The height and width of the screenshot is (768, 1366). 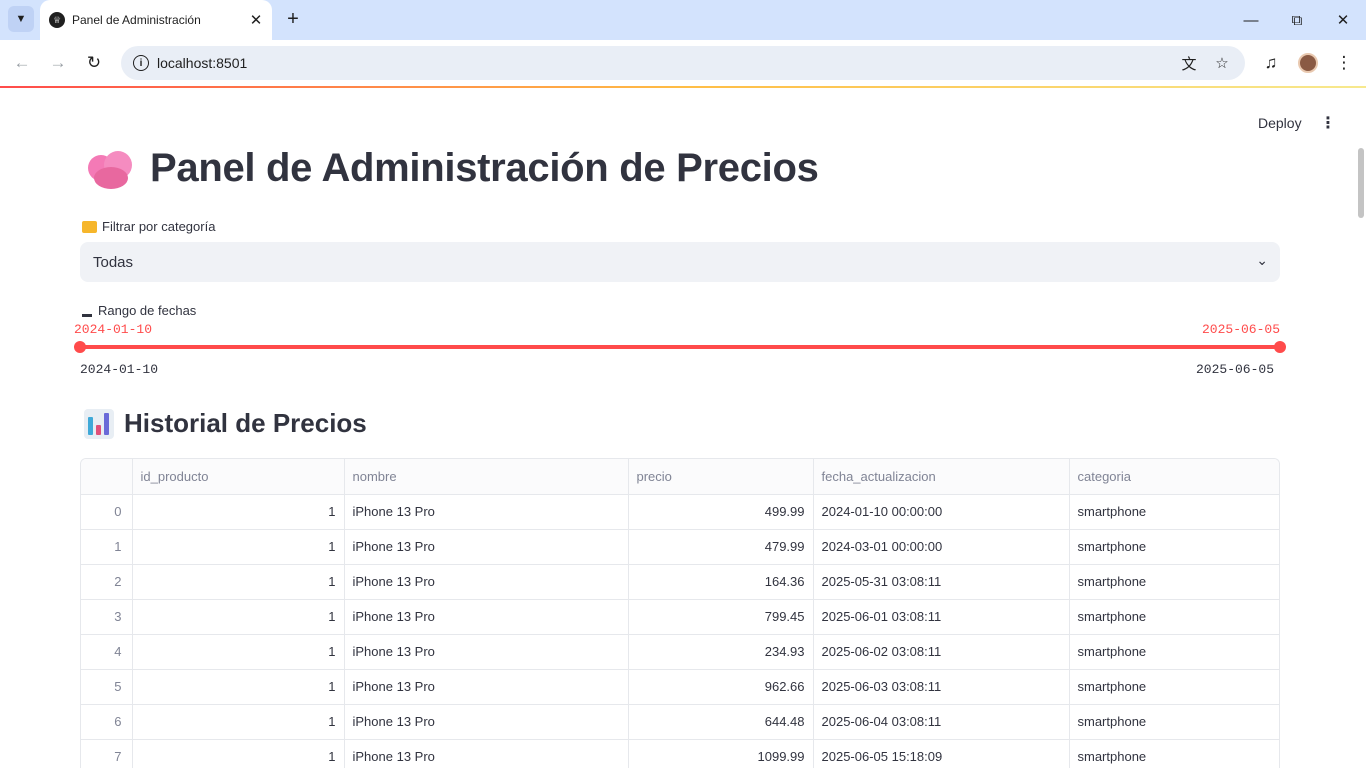 What do you see at coordinates (941, 617) in the screenshot?
I see `fecha-cell: 2025-06-01 03:08:11` at bounding box center [941, 617].